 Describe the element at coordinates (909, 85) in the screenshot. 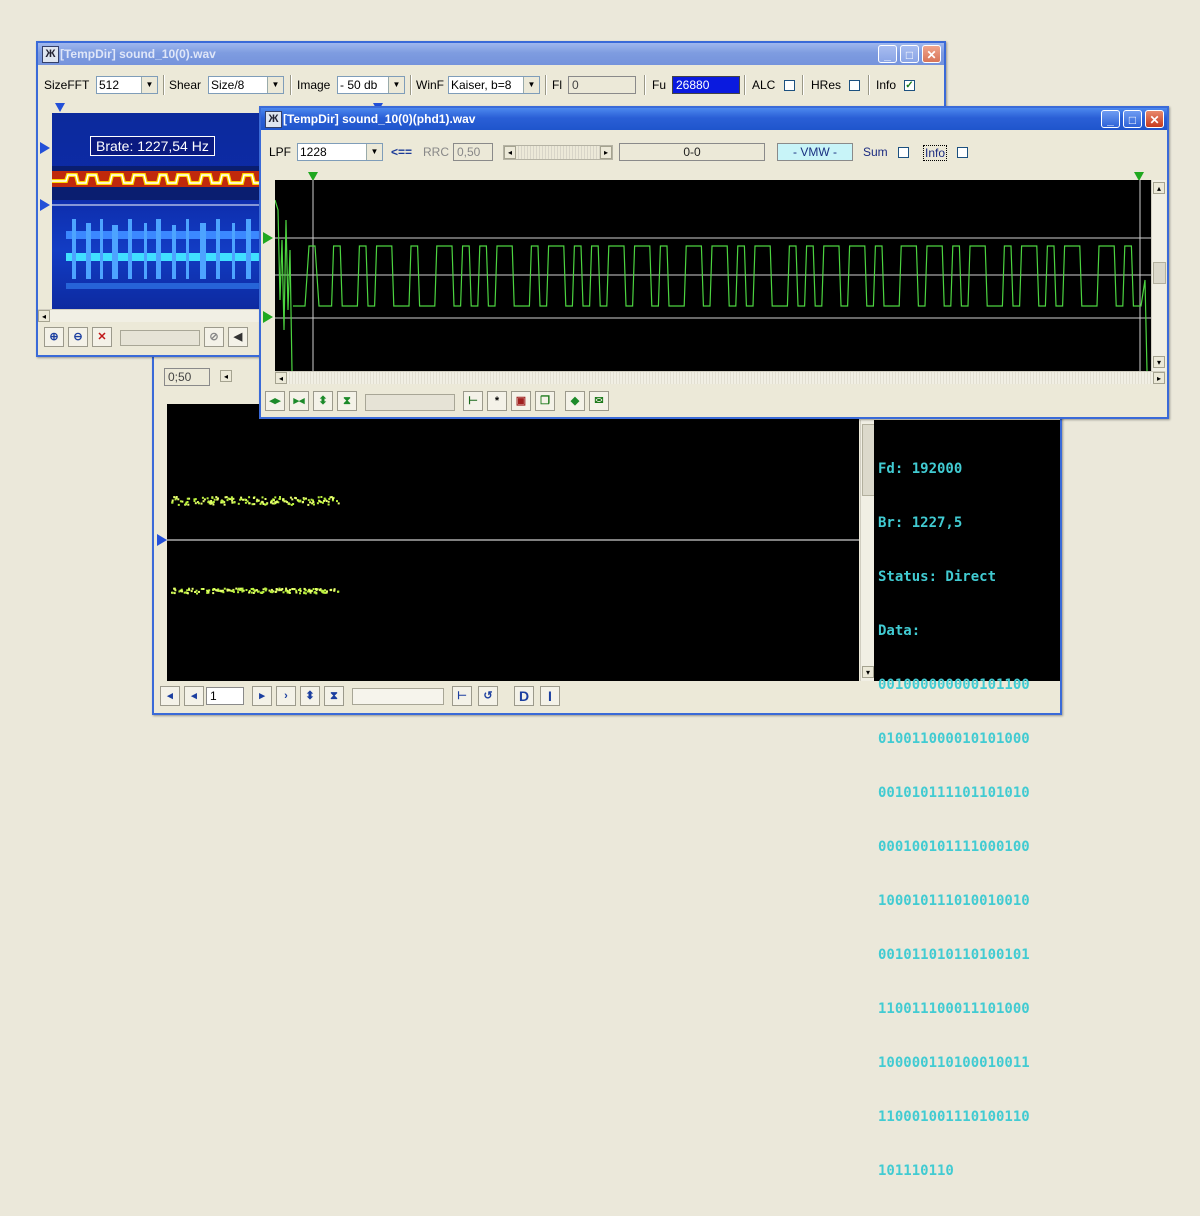

I see `info-checkbox: ✓` at that location.